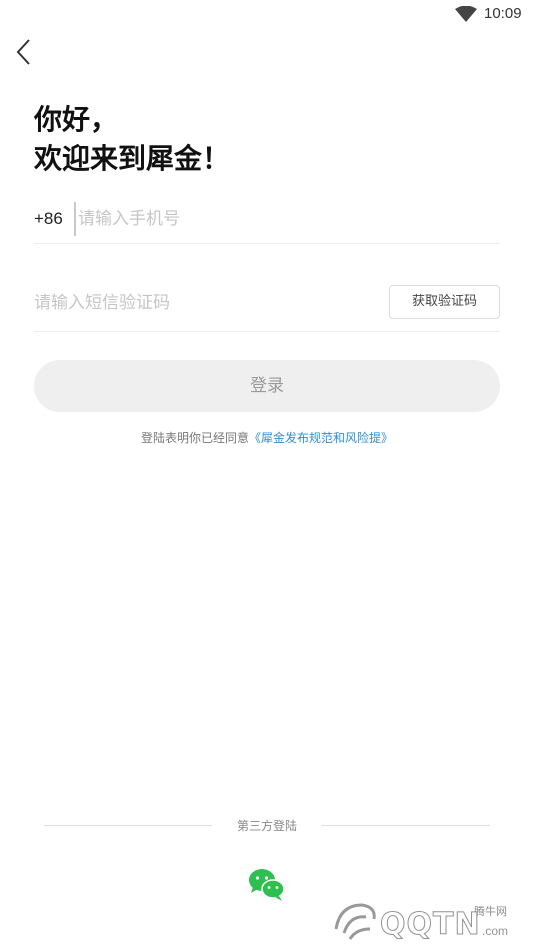  I want to click on back-button, so click(25, 52).